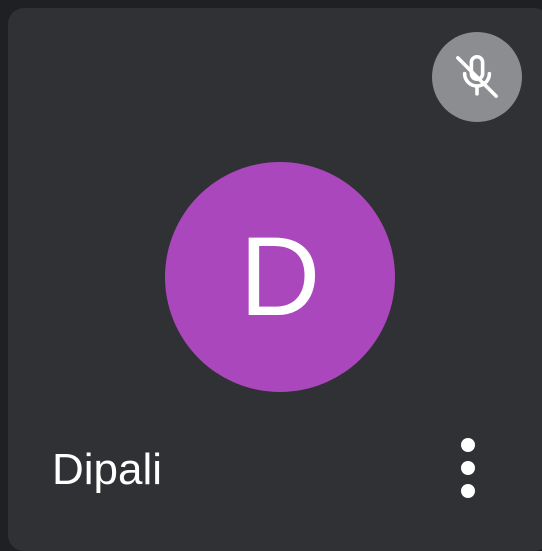  I want to click on participant-name: Dipali, so click(107, 469).